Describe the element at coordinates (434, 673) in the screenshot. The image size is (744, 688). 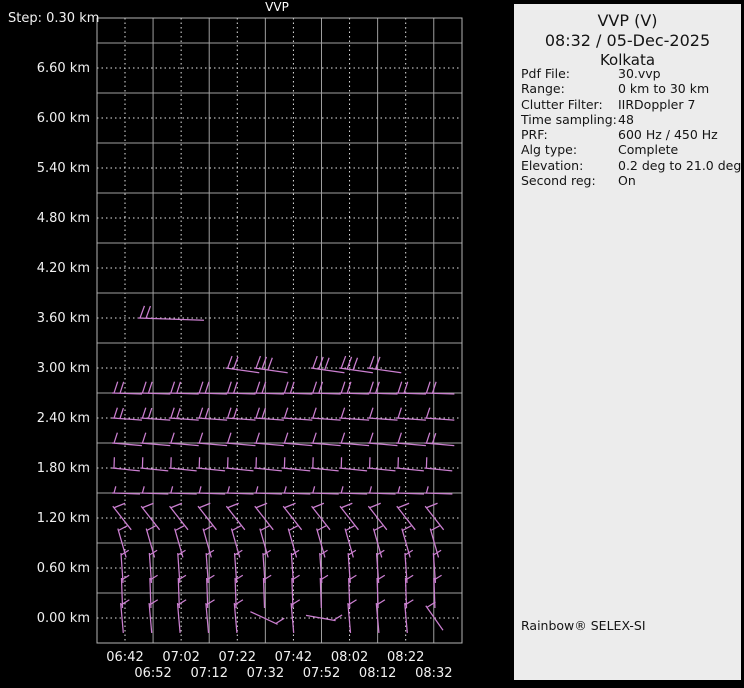
I see `x-axis-label: 08:32` at that location.